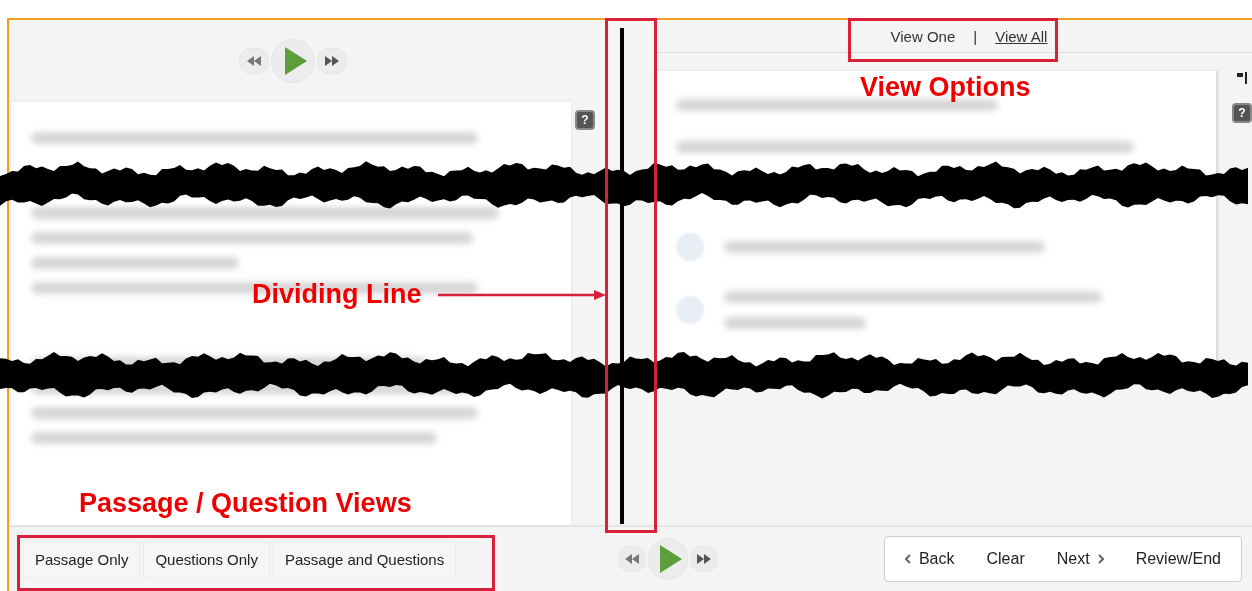 Image resolution: width=1252 pixels, height=591 pixels. What do you see at coordinates (923, 36) in the screenshot?
I see `view-option-link: View One` at bounding box center [923, 36].